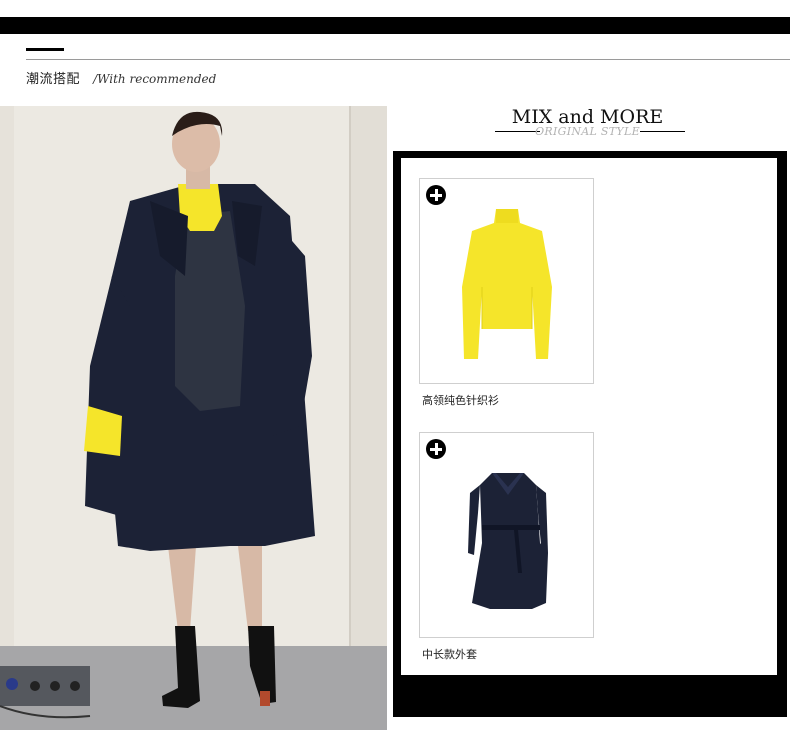 This screenshot has height=744, width=790. Describe the element at coordinates (507, 284) in the screenshot. I see `sweater-image` at that location.